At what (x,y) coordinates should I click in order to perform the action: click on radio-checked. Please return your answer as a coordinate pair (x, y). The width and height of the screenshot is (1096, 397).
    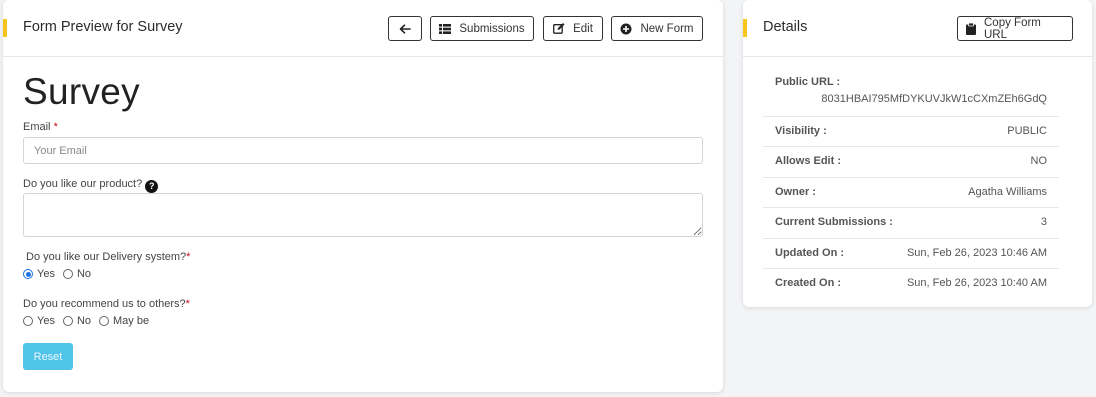
    Looking at the image, I should click on (28, 274).